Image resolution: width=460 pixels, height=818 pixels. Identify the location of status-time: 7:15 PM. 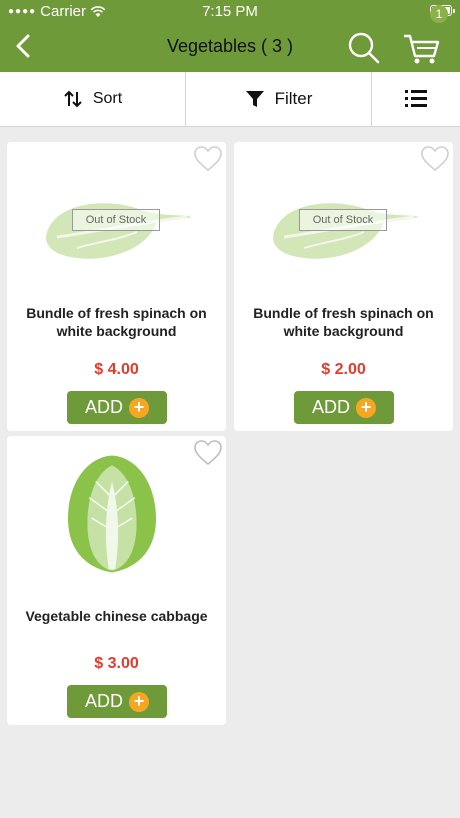
(230, 11).